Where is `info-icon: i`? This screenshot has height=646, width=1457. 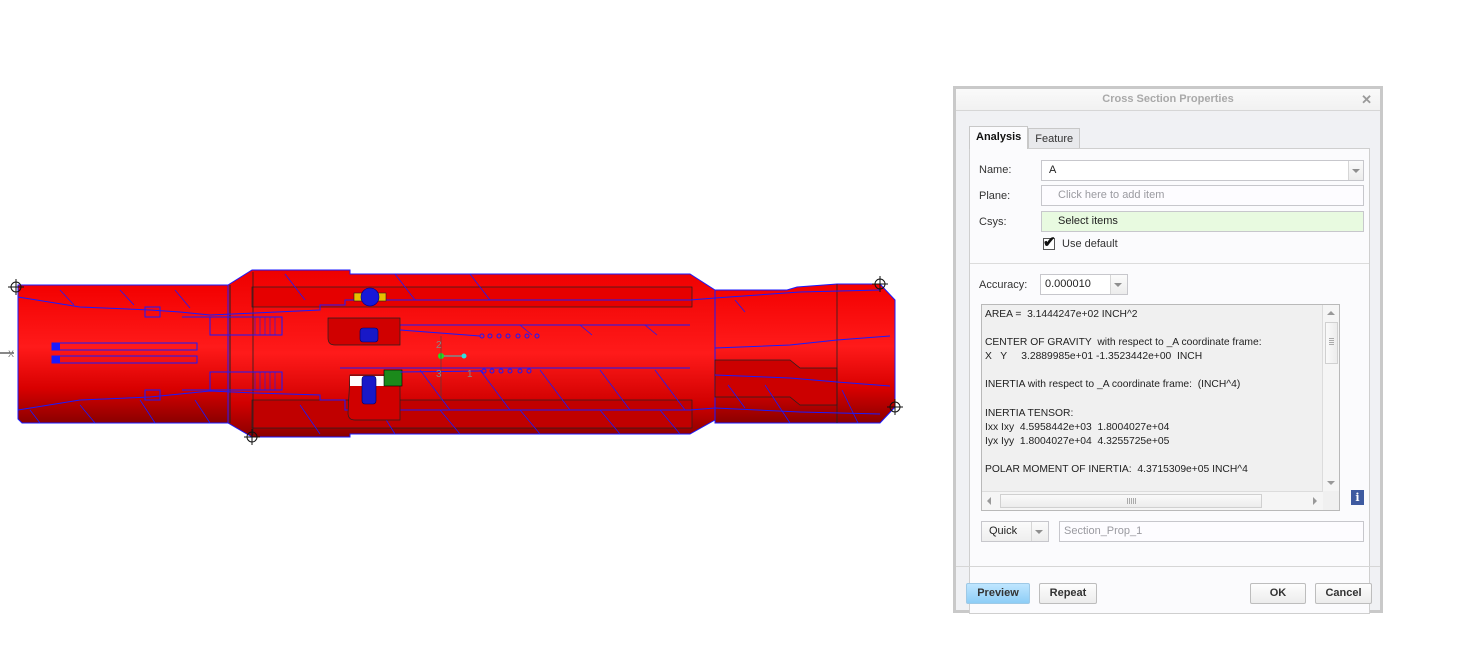
info-icon: i is located at coordinates (1357, 497).